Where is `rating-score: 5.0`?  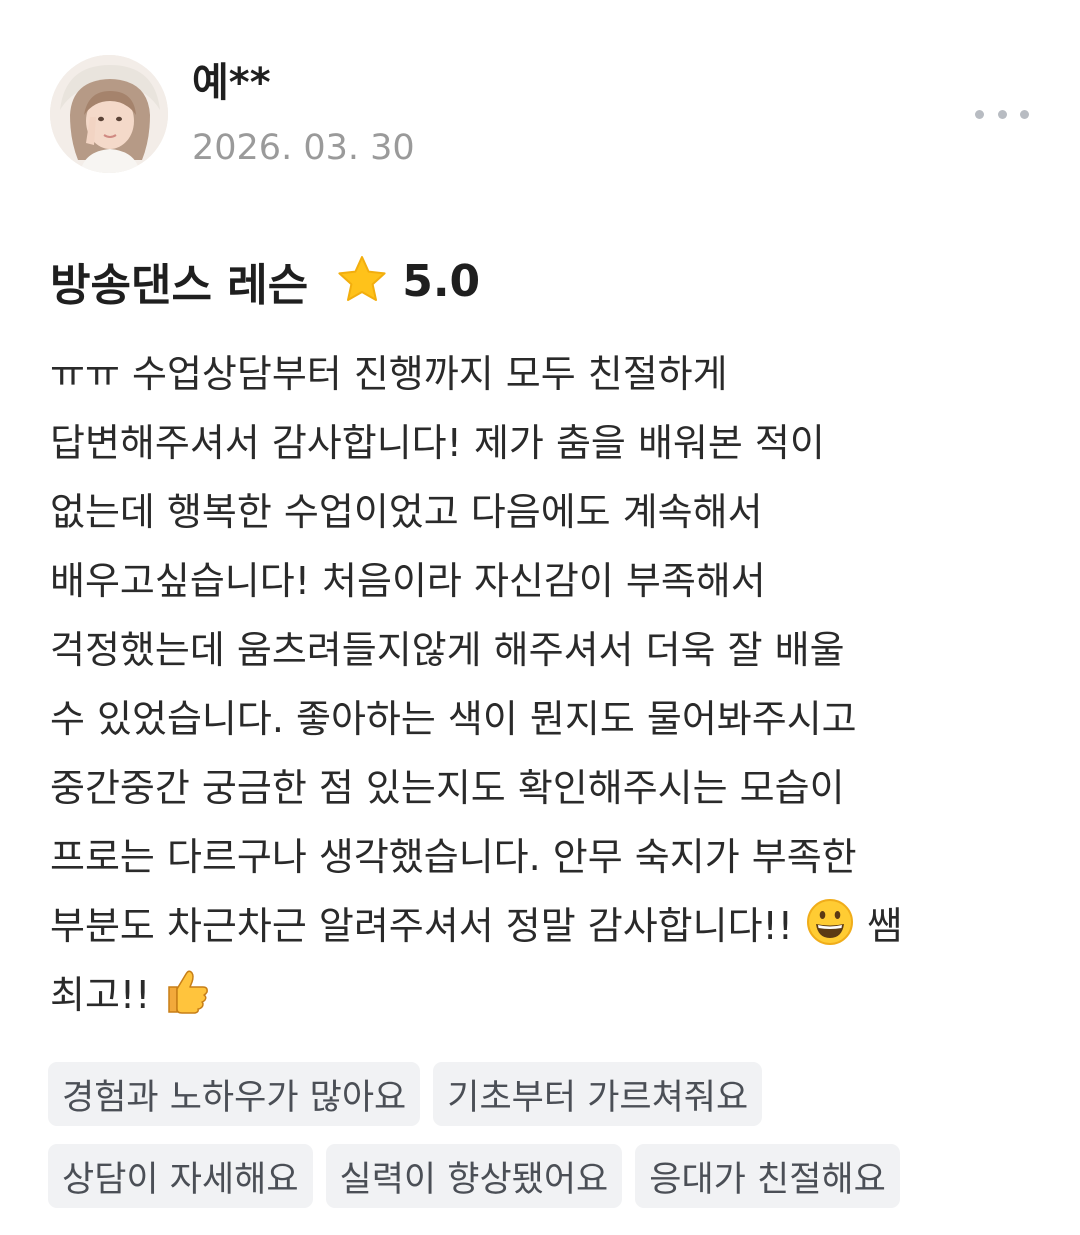 rating-score: 5.0 is located at coordinates (441, 281).